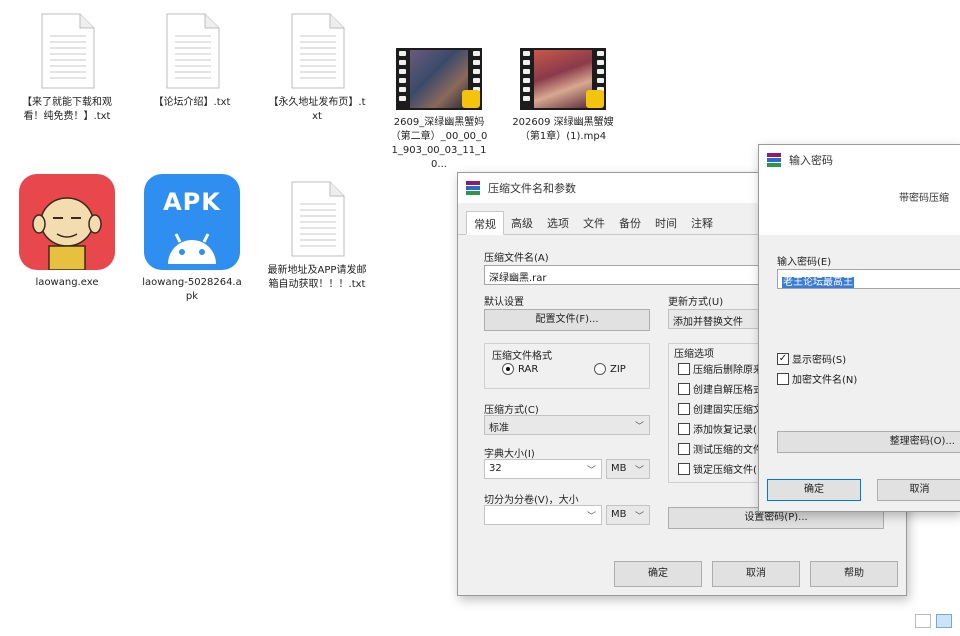 The height and width of the screenshot is (636, 960). Describe the element at coordinates (67, 222) in the screenshot. I see `cartoon-app-icon` at that location.